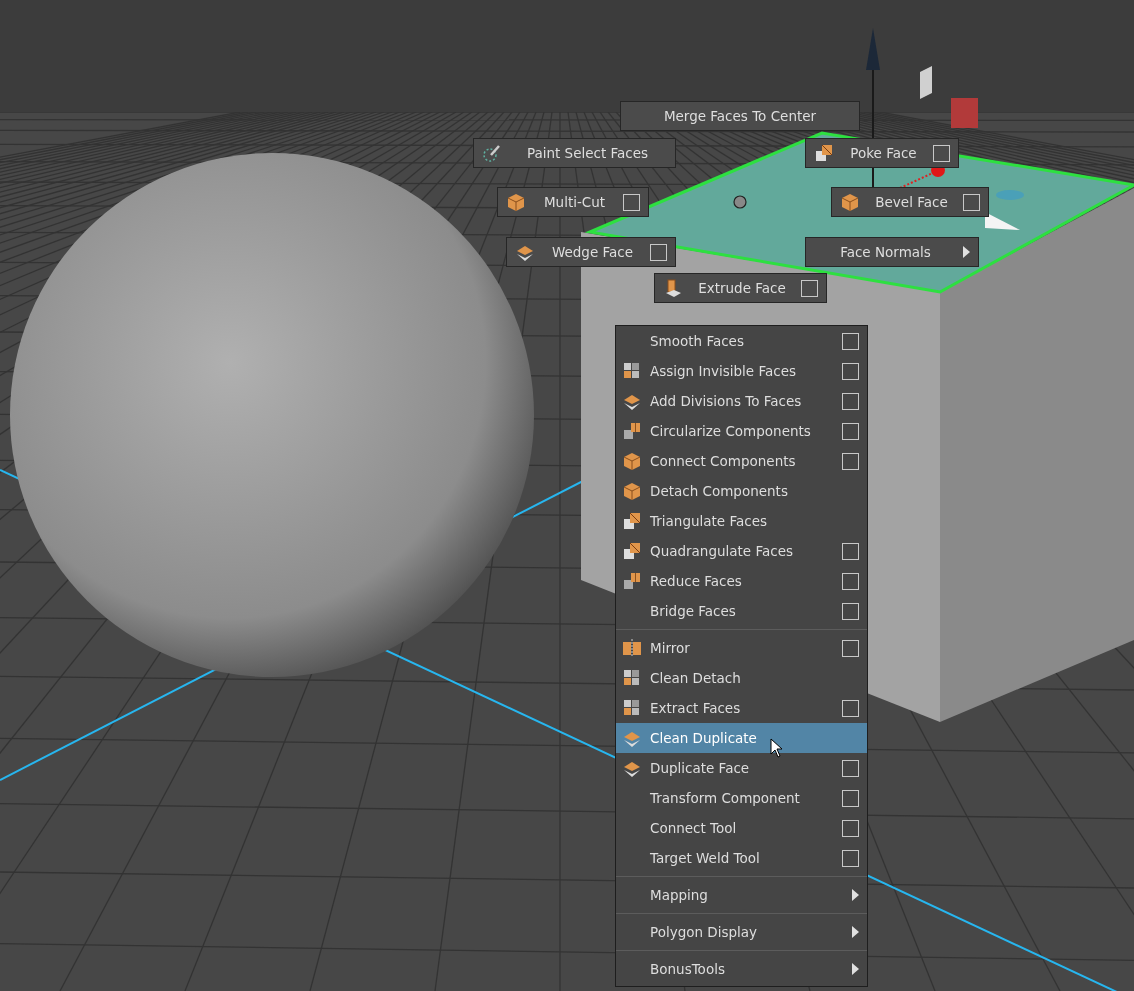 Image resolution: width=1134 pixels, height=991 pixels. What do you see at coordinates (741, 768) in the screenshot?
I see `menu-item: Duplicate Face` at bounding box center [741, 768].